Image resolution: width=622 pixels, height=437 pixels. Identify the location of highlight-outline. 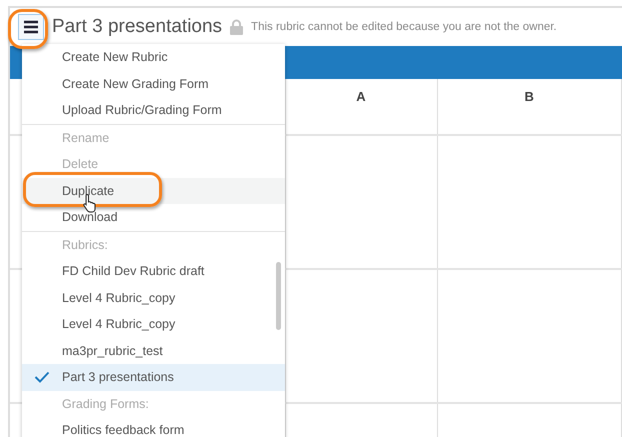
(28, 29).